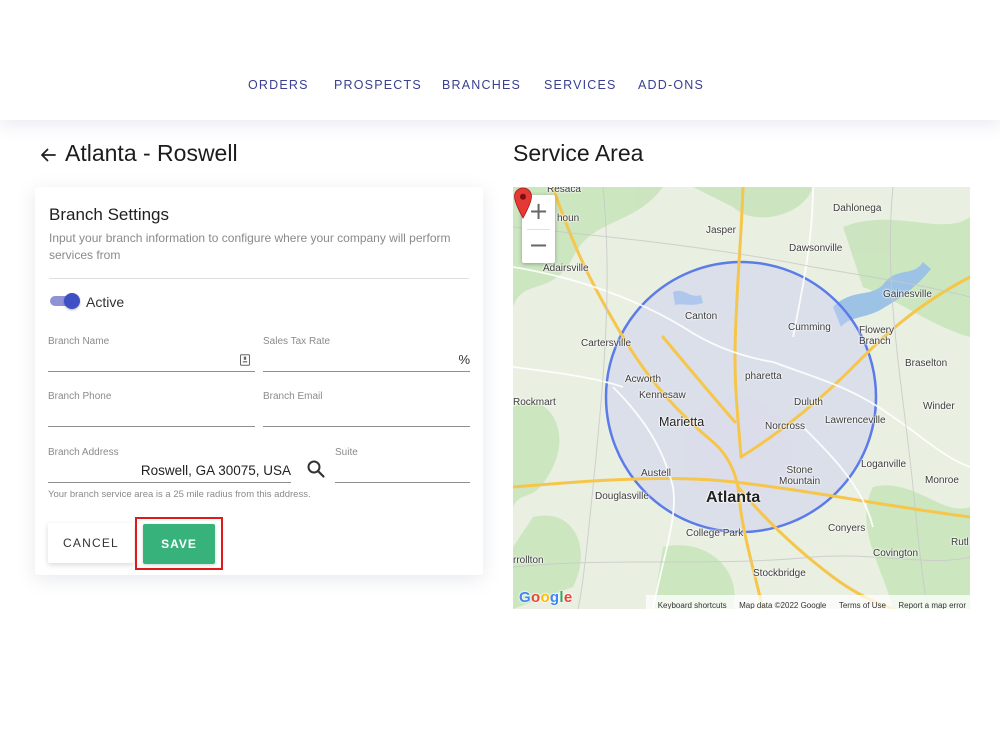  Describe the element at coordinates (83, 452) in the screenshot. I see `branch-address-label: Branch Address` at that location.